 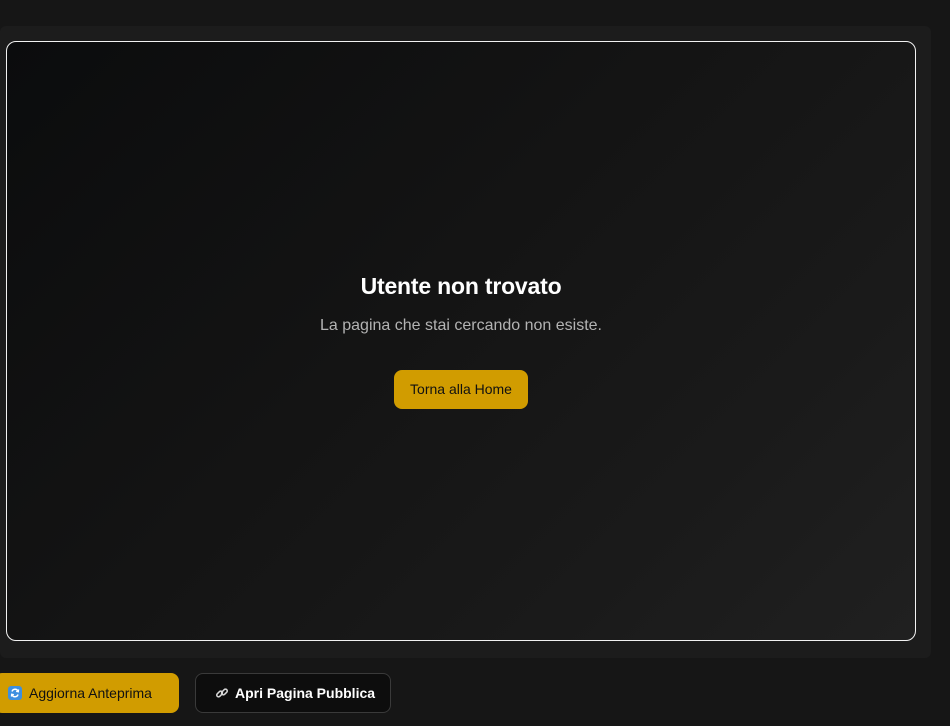 What do you see at coordinates (461, 389) in the screenshot?
I see `home-button: Torna alla Home` at bounding box center [461, 389].